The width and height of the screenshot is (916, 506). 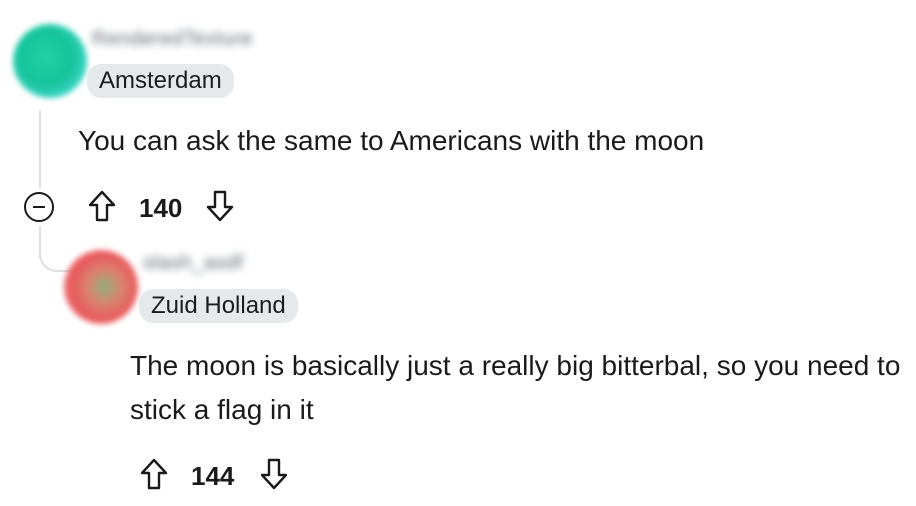 What do you see at coordinates (39, 207) in the screenshot?
I see `collapse-icon` at bounding box center [39, 207].